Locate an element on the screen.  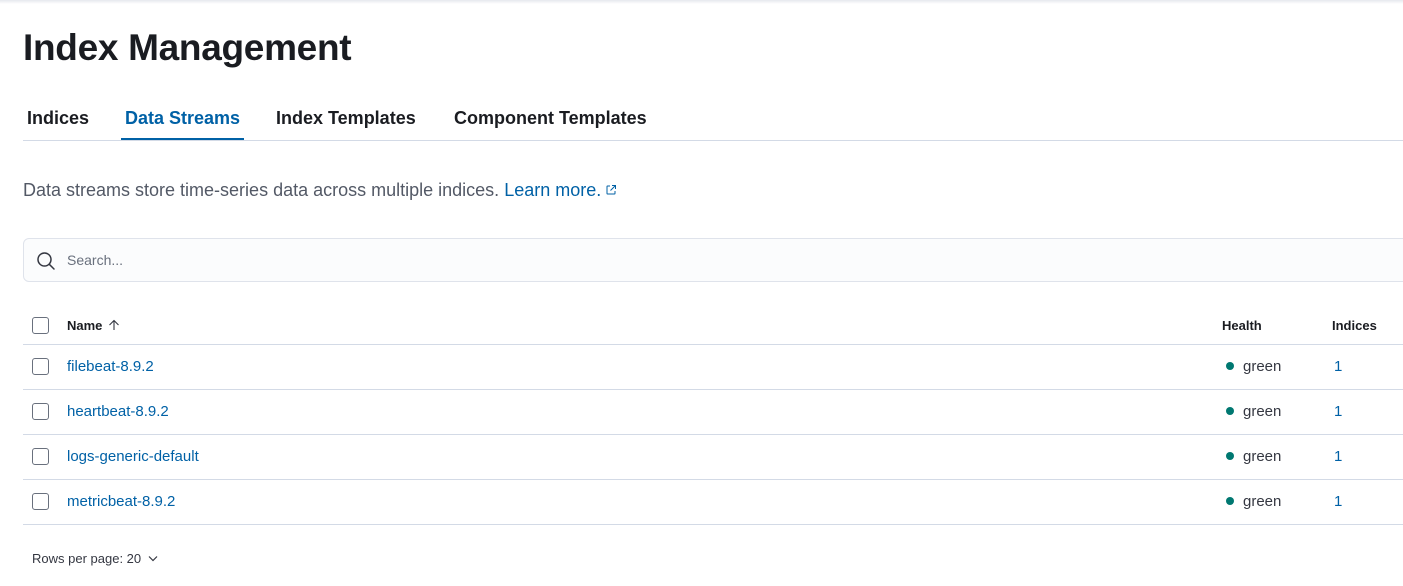
tab-indices: Indices is located at coordinates (58, 120).